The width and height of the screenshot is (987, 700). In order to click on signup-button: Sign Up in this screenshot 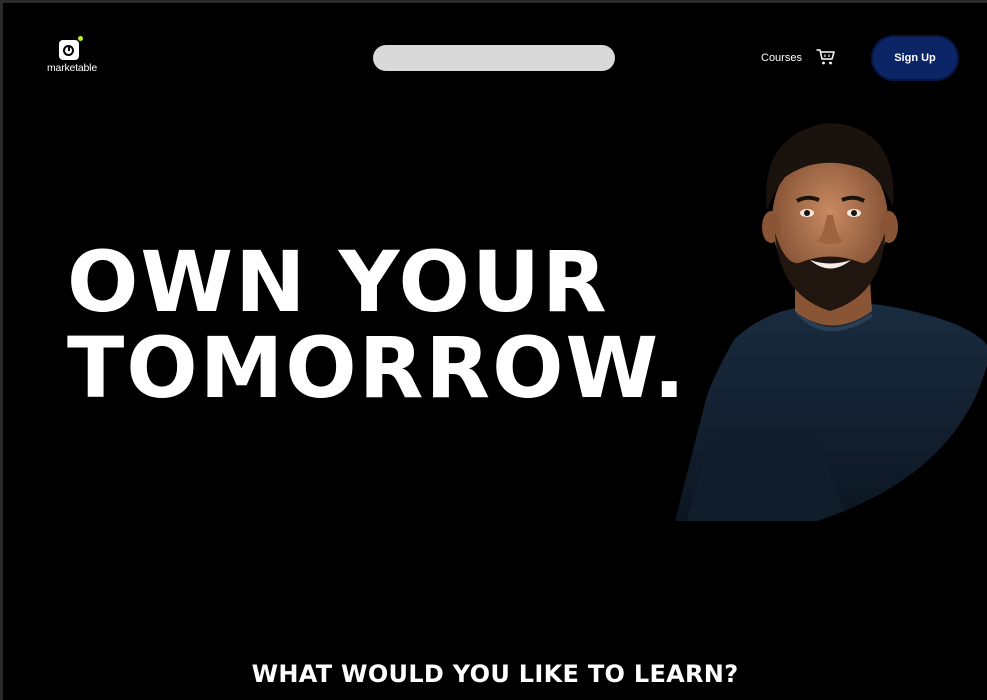, I will do `click(915, 58)`.